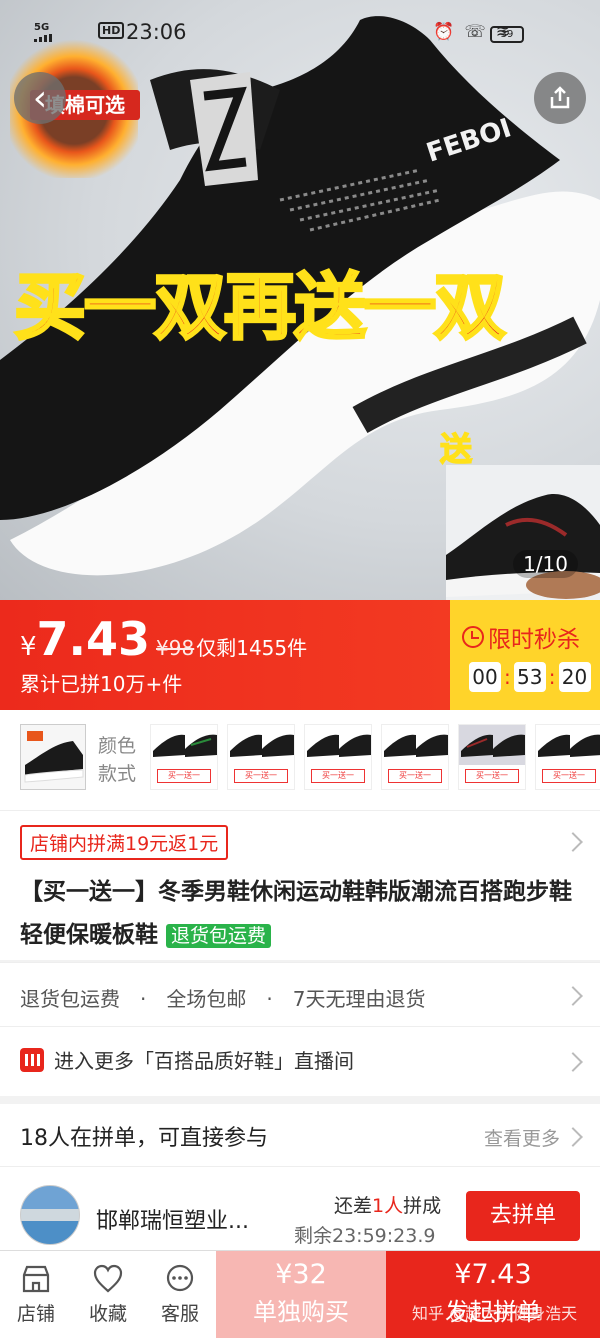  Describe the element at coordinates (473, 637) in the screenshot. I see `clock-icon` at that location.